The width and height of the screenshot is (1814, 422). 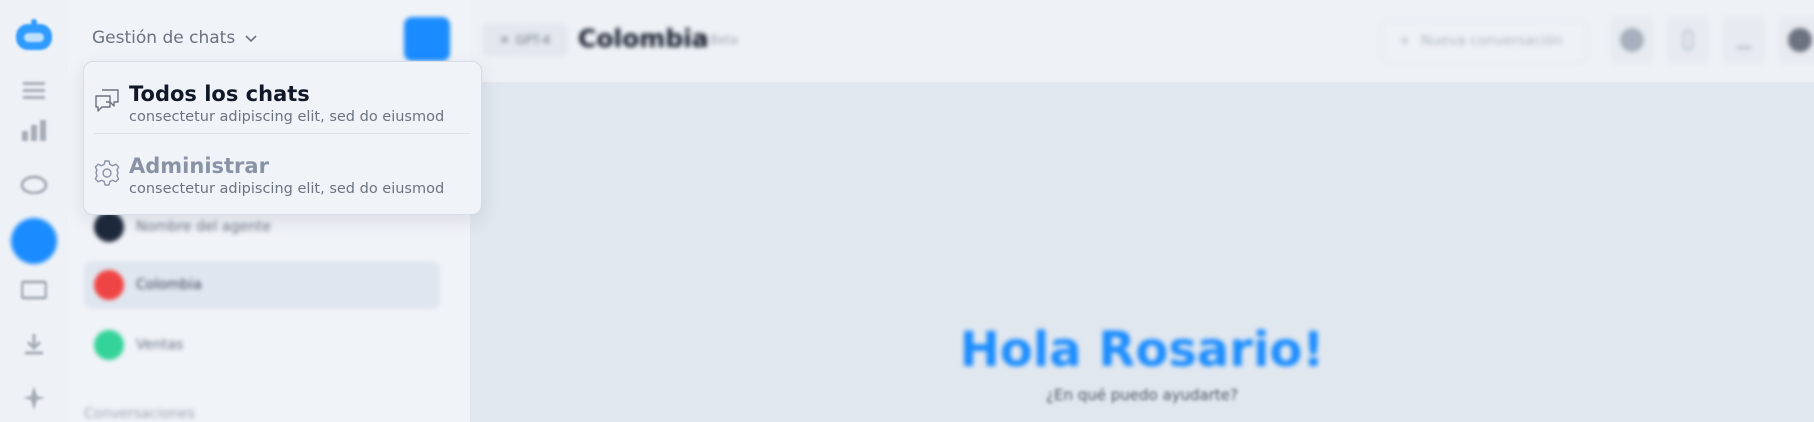 What do you see at coordinates (533, 40) in the screenshot?
I see `model-label: GPT-4` at bounding box center [533, 40].